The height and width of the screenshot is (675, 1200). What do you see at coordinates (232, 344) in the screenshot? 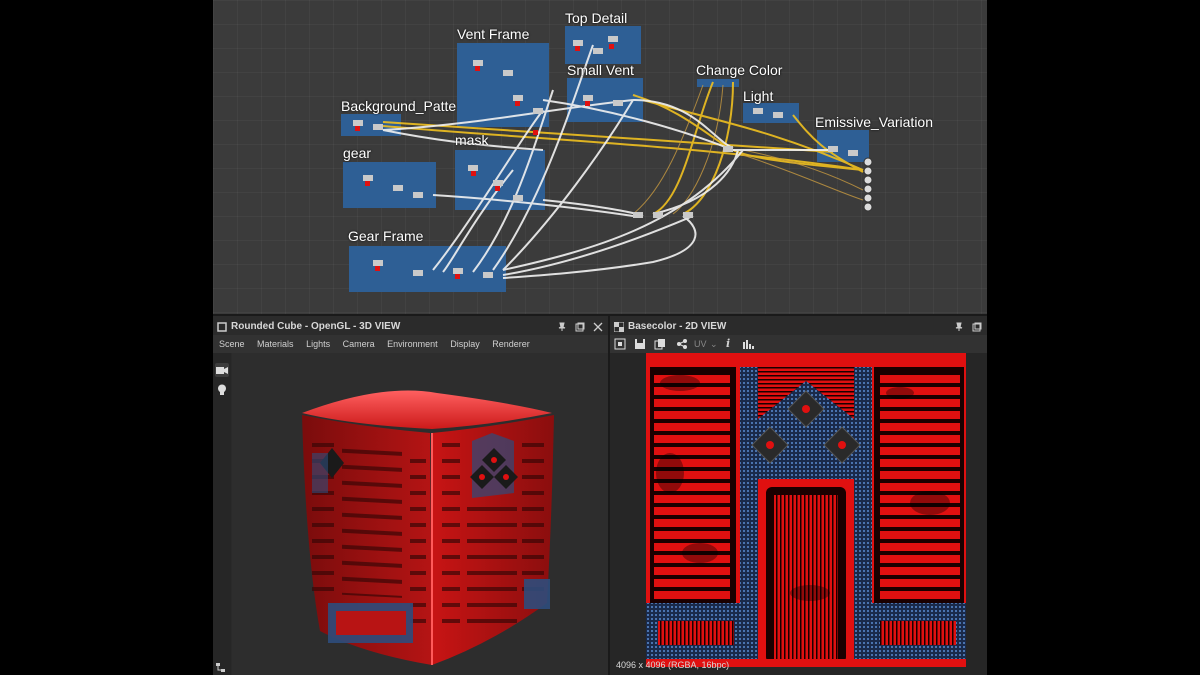
I see `menu-scene: Scene` at bounding box center [232, 344].